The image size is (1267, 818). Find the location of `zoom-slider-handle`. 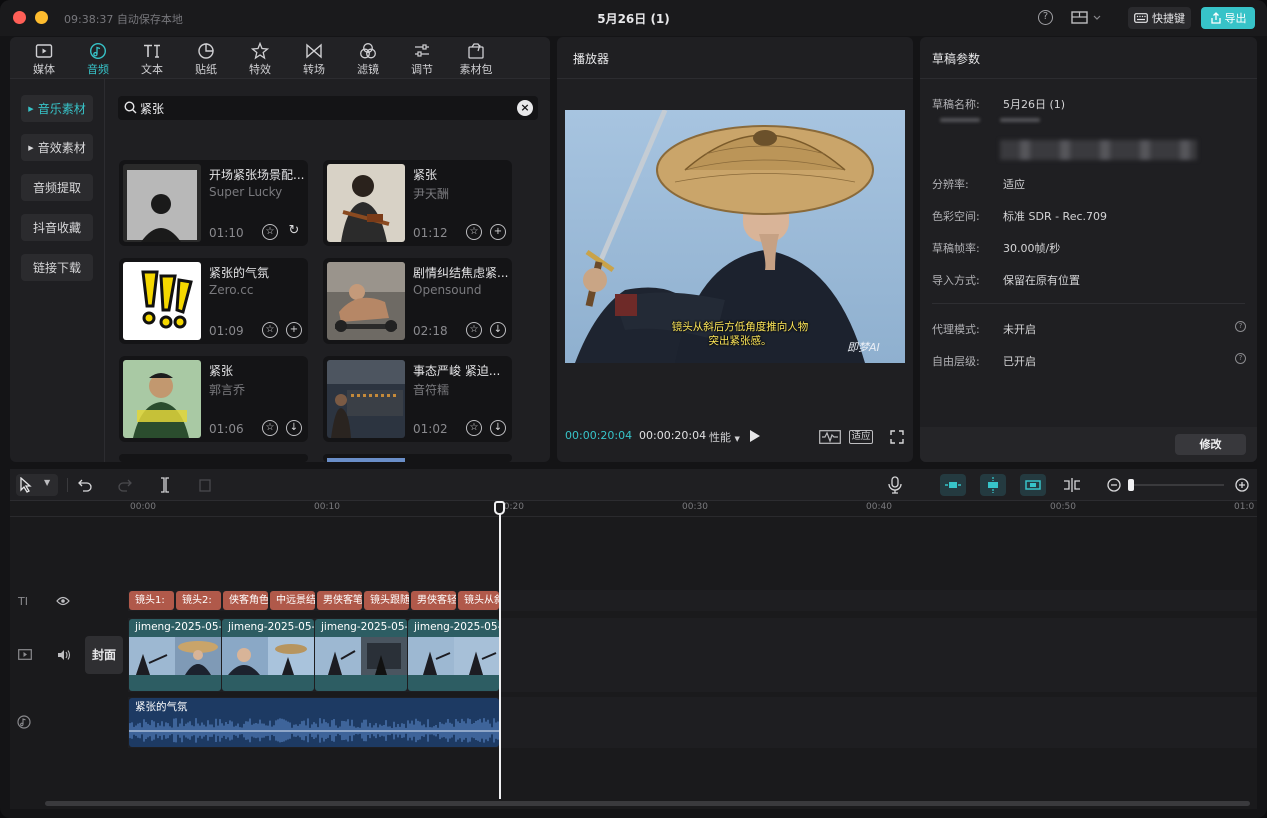

zoom-slider-handle is located at coordinates (1131, 485).